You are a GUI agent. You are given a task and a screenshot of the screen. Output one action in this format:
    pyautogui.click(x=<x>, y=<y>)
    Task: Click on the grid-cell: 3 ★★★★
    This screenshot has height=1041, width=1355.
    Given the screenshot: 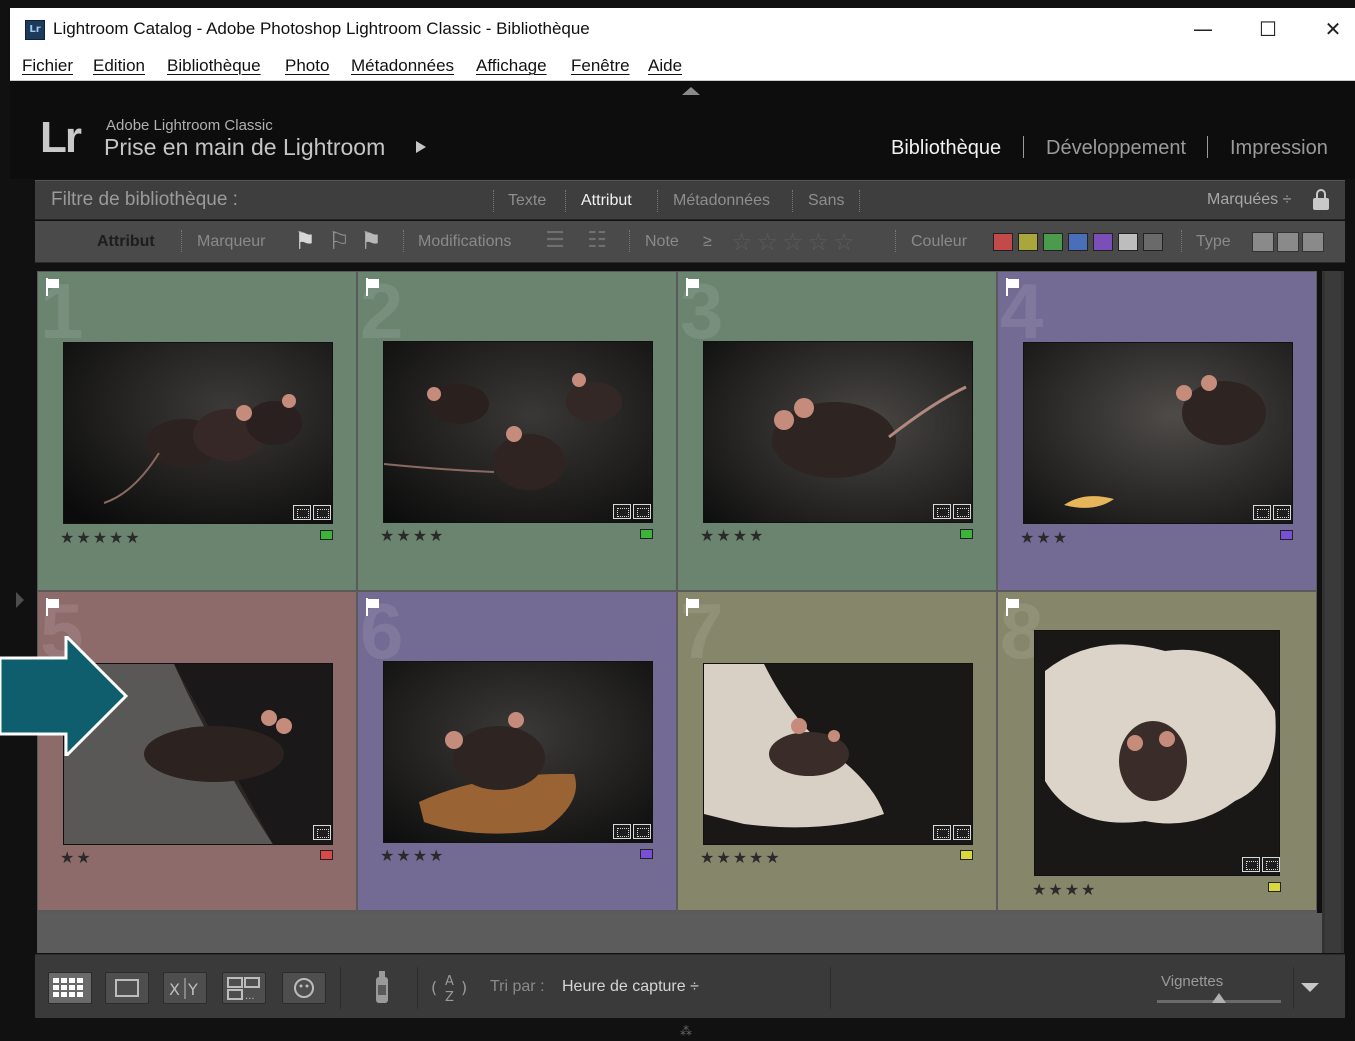 What is the action you would take?
    pyautogui.click(x=837, y=431)
    